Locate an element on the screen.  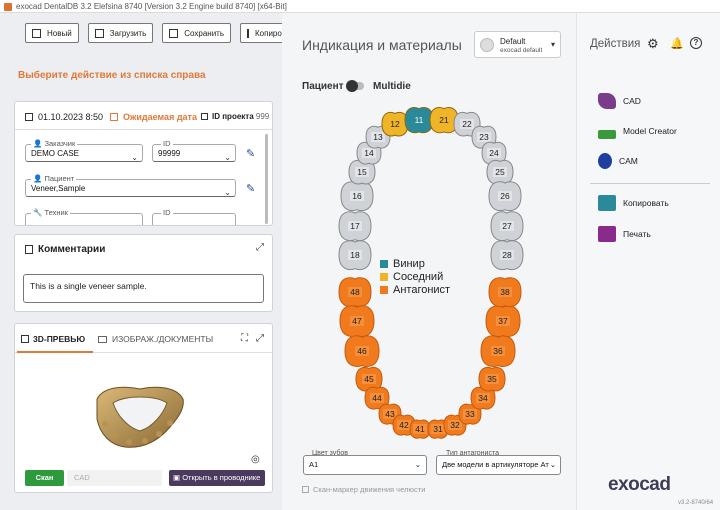
tooth-25: 25 is located at coordinates (500, 172).